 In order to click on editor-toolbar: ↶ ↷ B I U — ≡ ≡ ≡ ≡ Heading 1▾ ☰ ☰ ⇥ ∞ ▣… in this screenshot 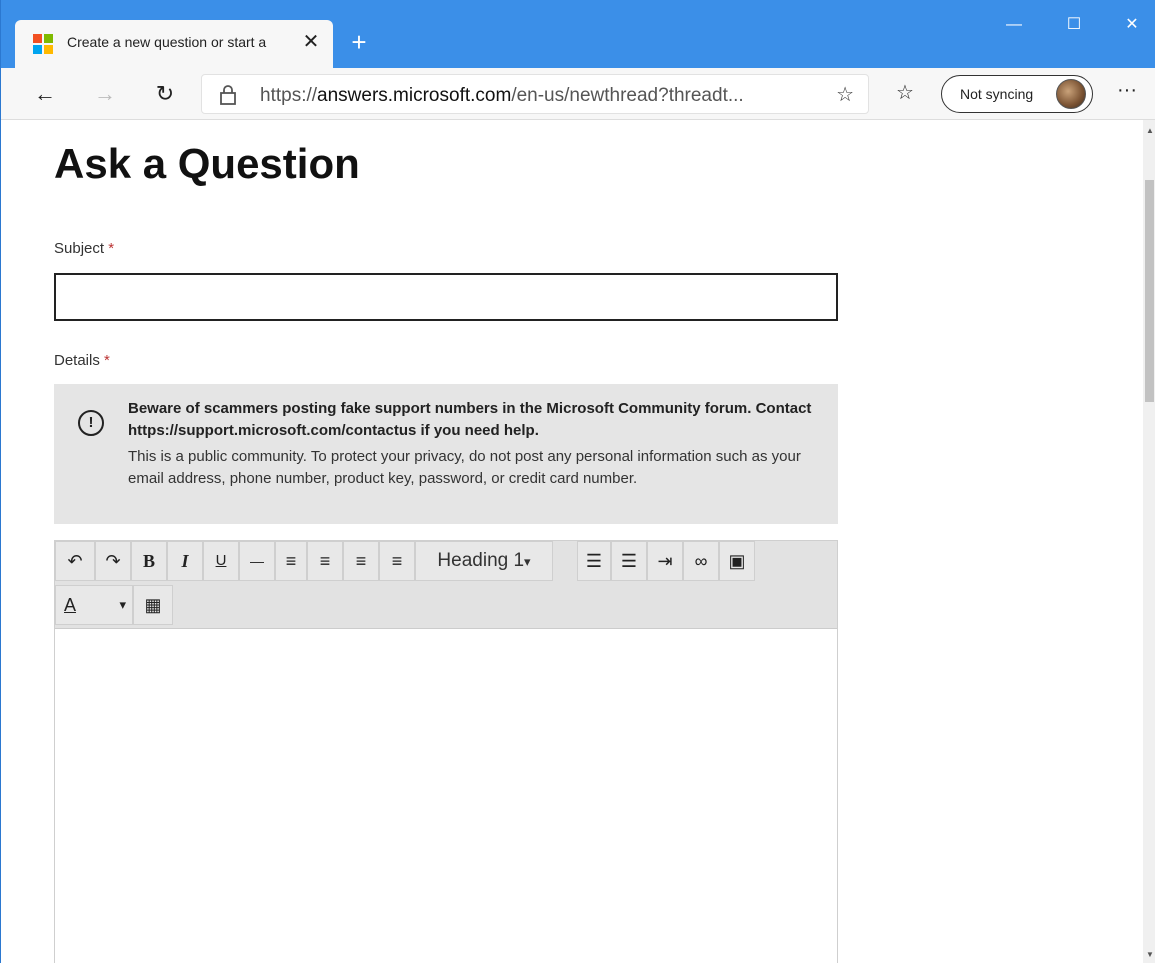, I will do `click(446, 585)`.